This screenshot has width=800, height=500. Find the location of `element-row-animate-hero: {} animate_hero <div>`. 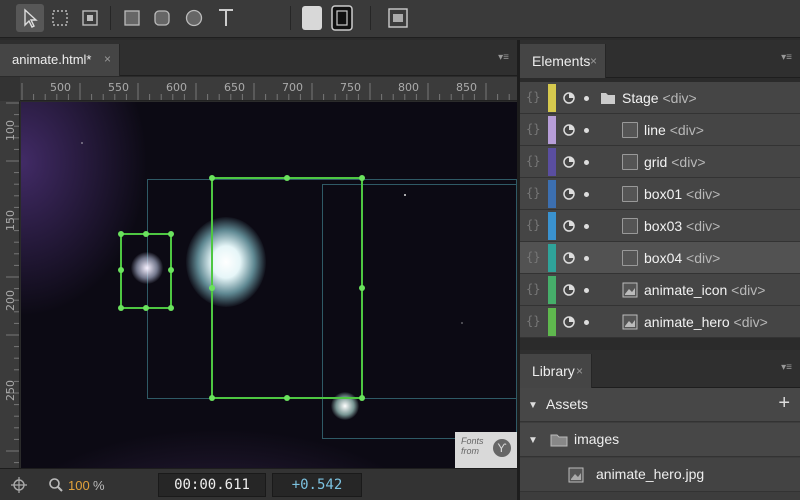

element-row-animate-hero: {} animate_hero <div> is located at coordinates (660, 322).